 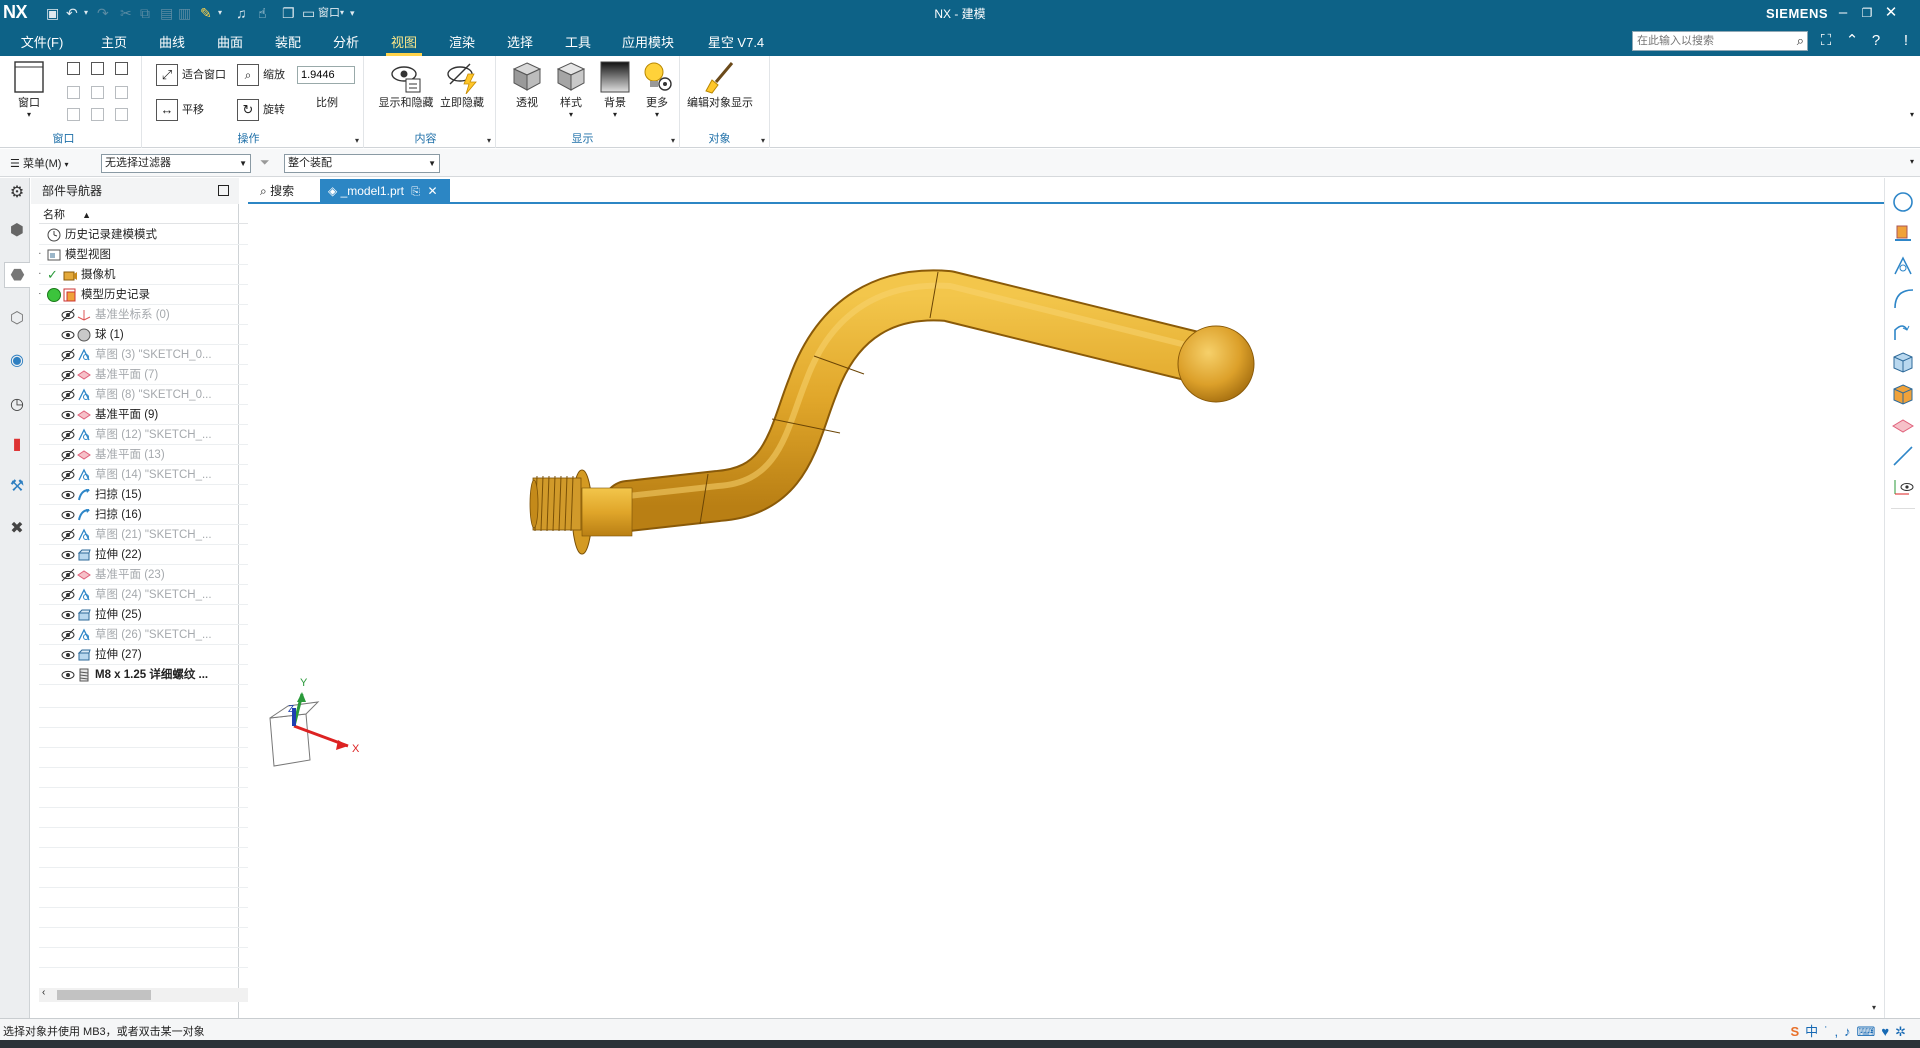 What do you see at coordinates (1903, 394) in the screenshot?
I see `block-feature-icon` at bounding box center [1903, 394].